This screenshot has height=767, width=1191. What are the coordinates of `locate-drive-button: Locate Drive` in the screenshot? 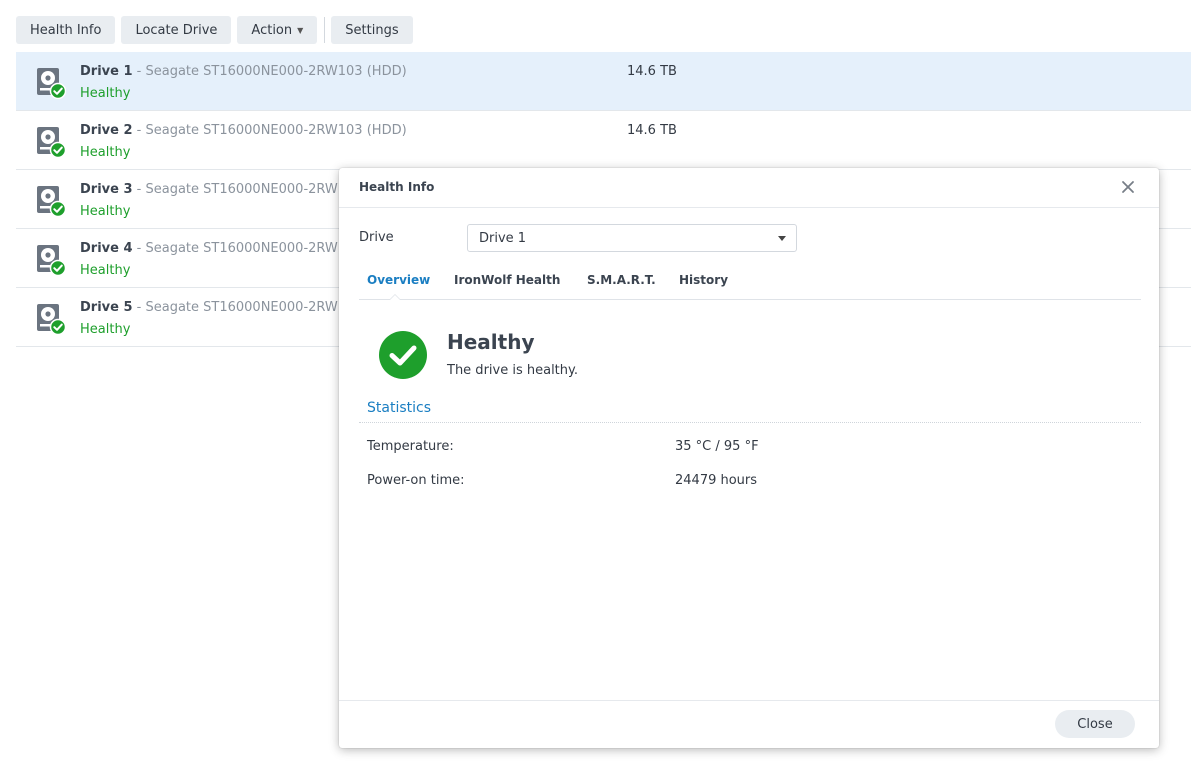 It's located at (176, 30).